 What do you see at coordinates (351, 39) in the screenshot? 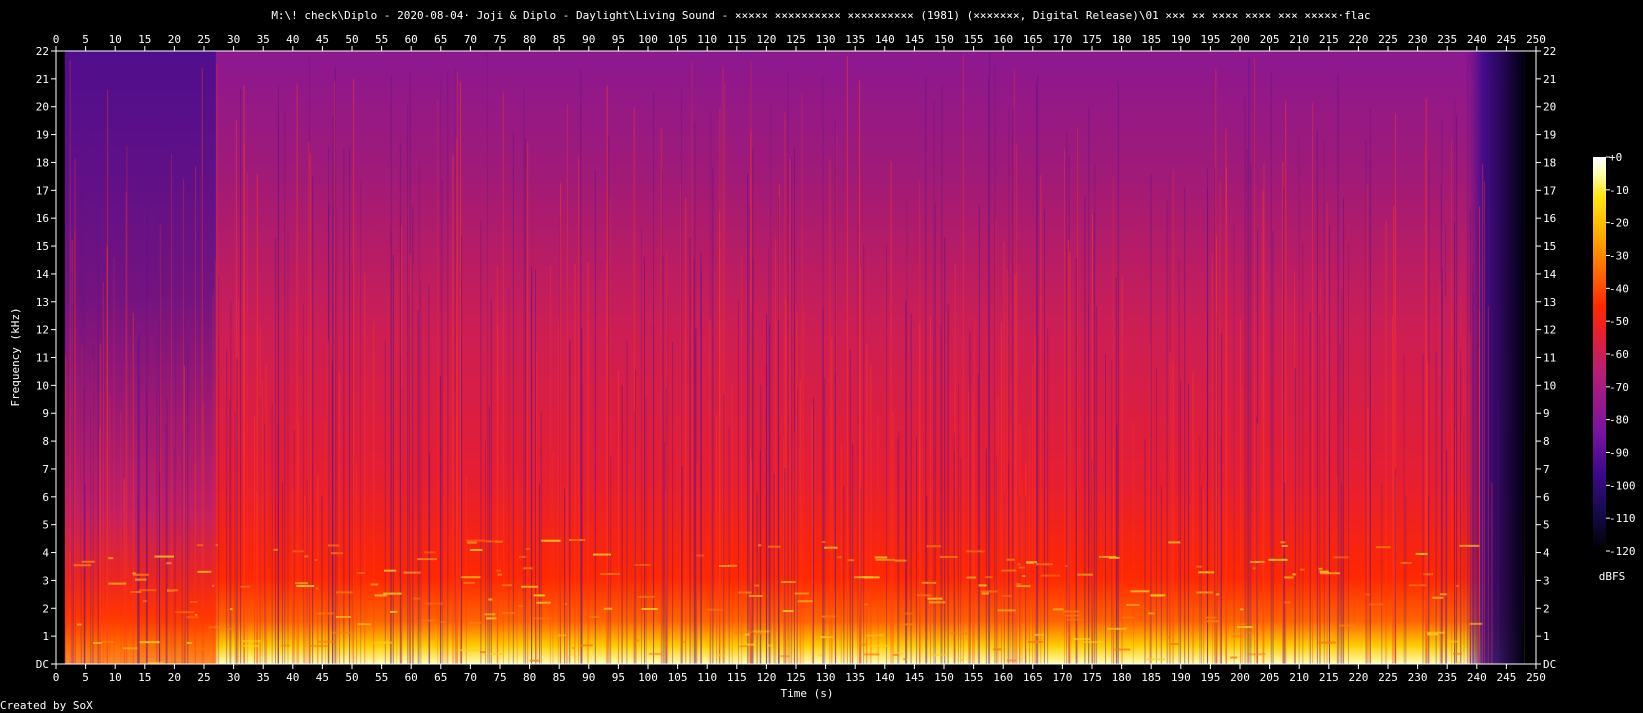
I see `x-tick-label-top: 50` at bounding box center [351, 39].